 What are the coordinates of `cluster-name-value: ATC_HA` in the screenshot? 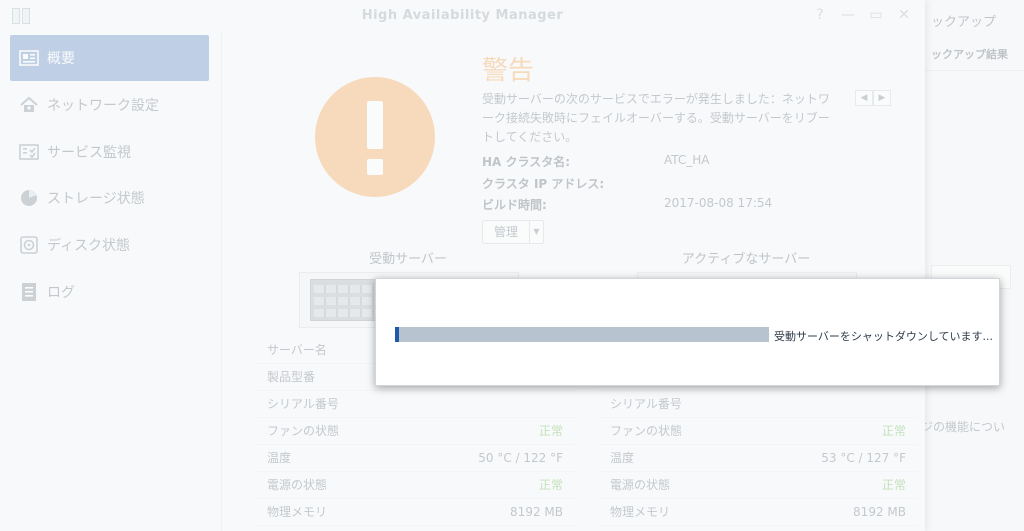 It's located at (687, 160).